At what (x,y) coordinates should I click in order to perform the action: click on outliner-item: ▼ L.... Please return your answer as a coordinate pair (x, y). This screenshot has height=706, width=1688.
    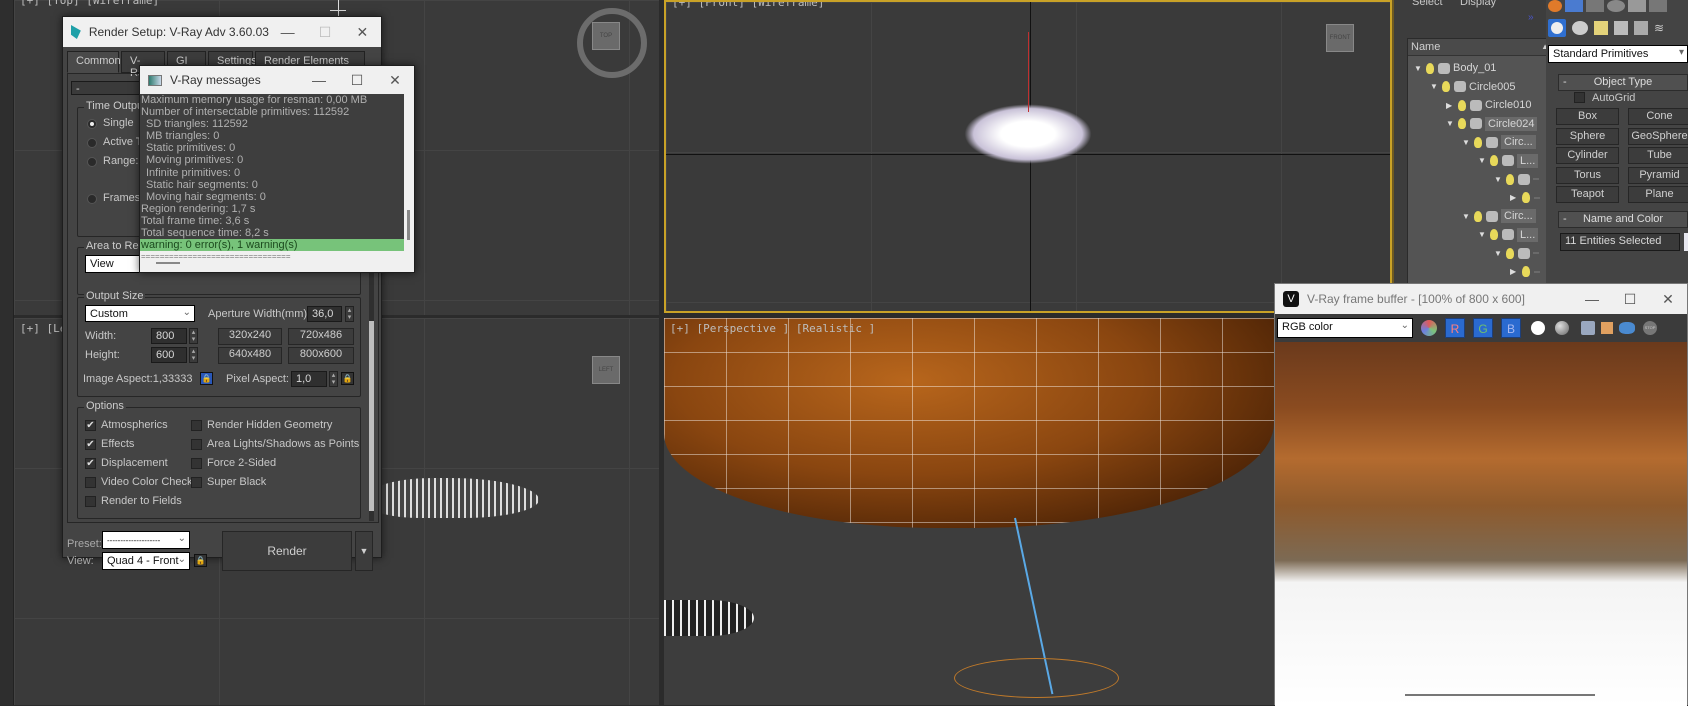
    Looking at the image, I should click on (1508, 235).